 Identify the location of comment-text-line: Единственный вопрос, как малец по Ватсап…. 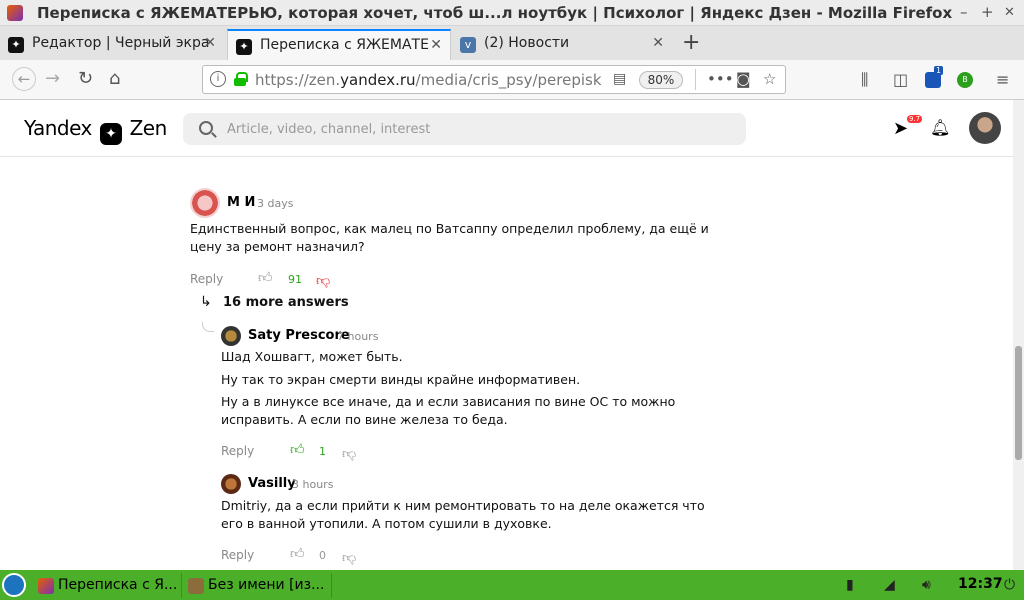
(449, 228).